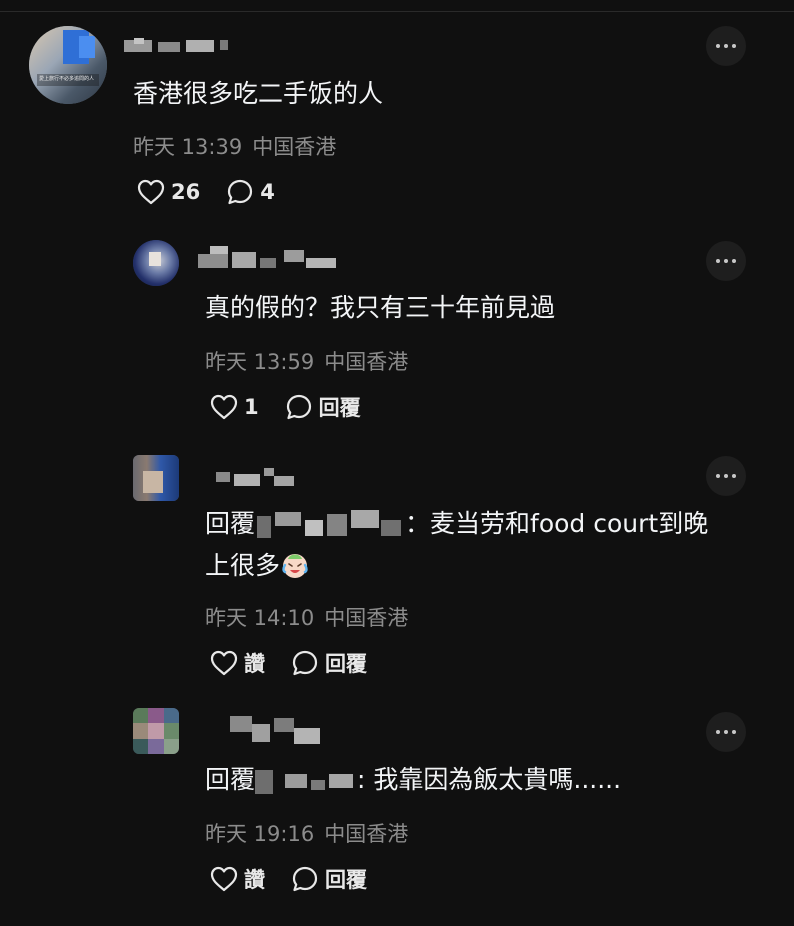 The width and height of the screenshot is (794, 926). What do you see at coordinates (380, 307) in the screenshot?
I see `comment-text: 真的假的？我只有三十年前見過` at bounding box center [380, 307].